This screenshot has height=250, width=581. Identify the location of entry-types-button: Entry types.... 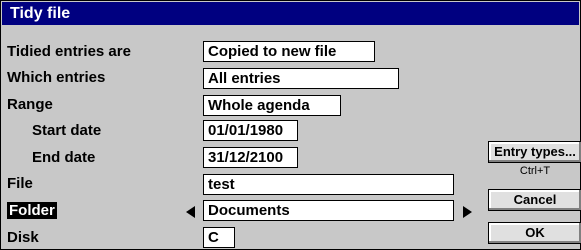
(534, 152).